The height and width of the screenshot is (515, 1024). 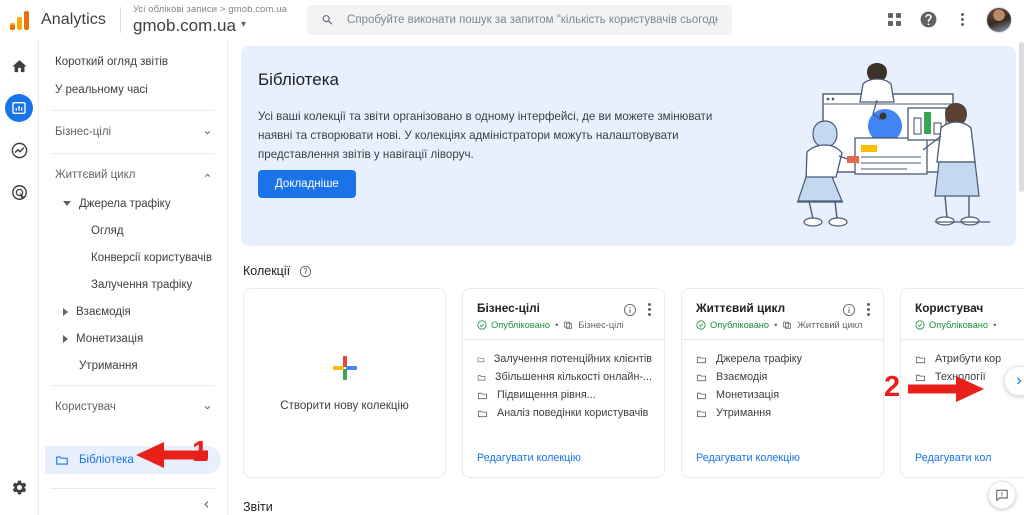 I want to click on sidebar-item-label: У реальному часі, so click(x=101, y=90).